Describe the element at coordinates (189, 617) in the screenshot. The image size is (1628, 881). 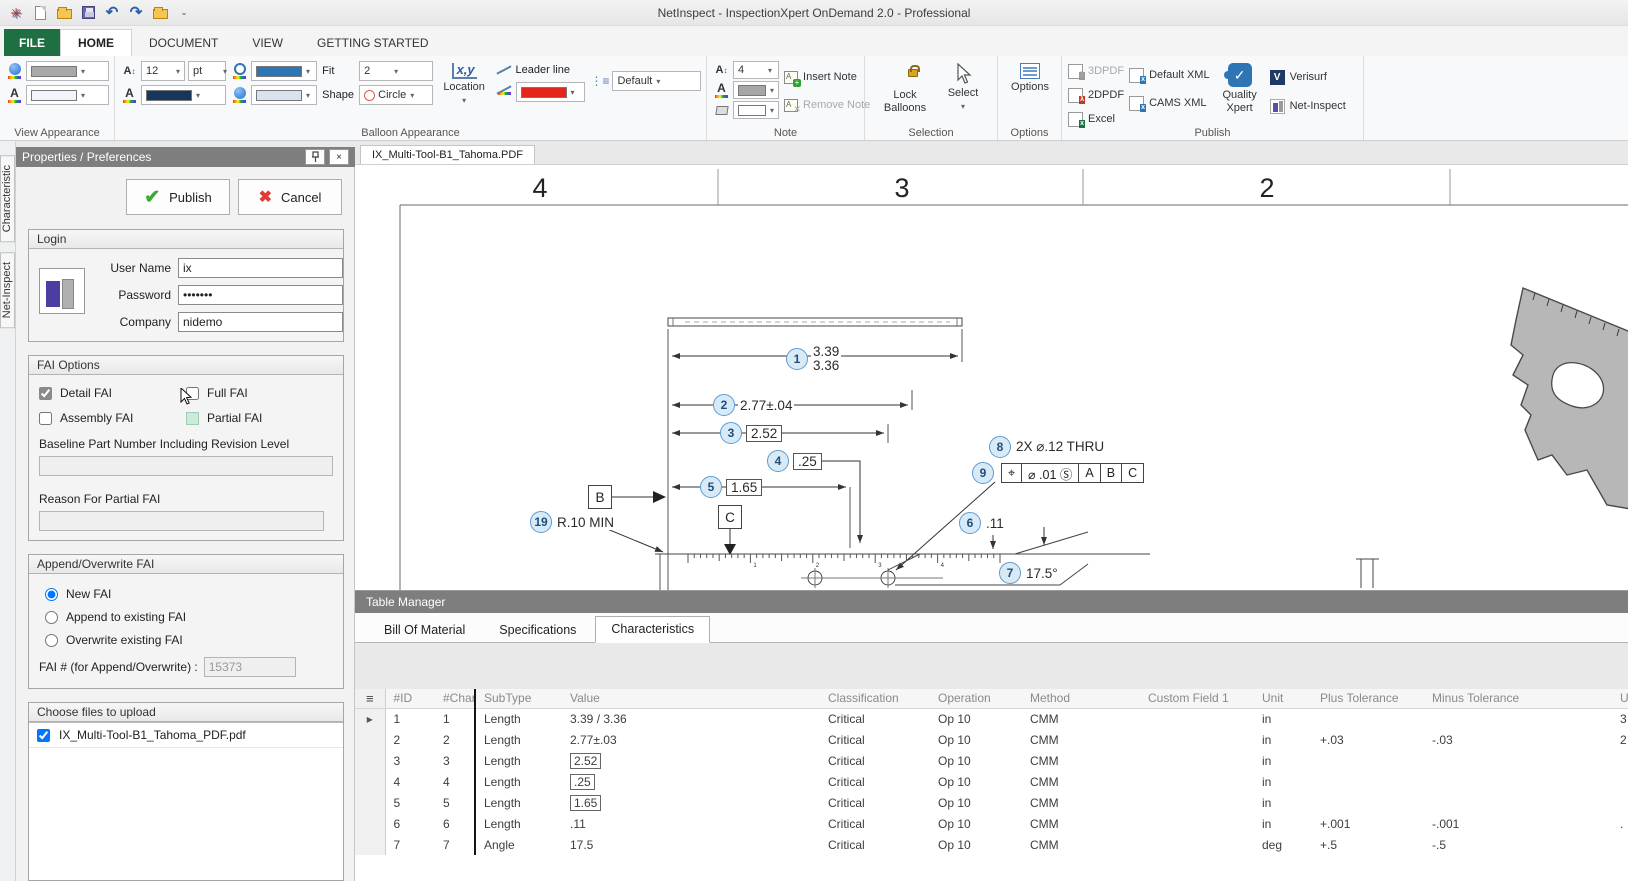
I see `append-fai-radio-row: Append to existing FAI` at that location.